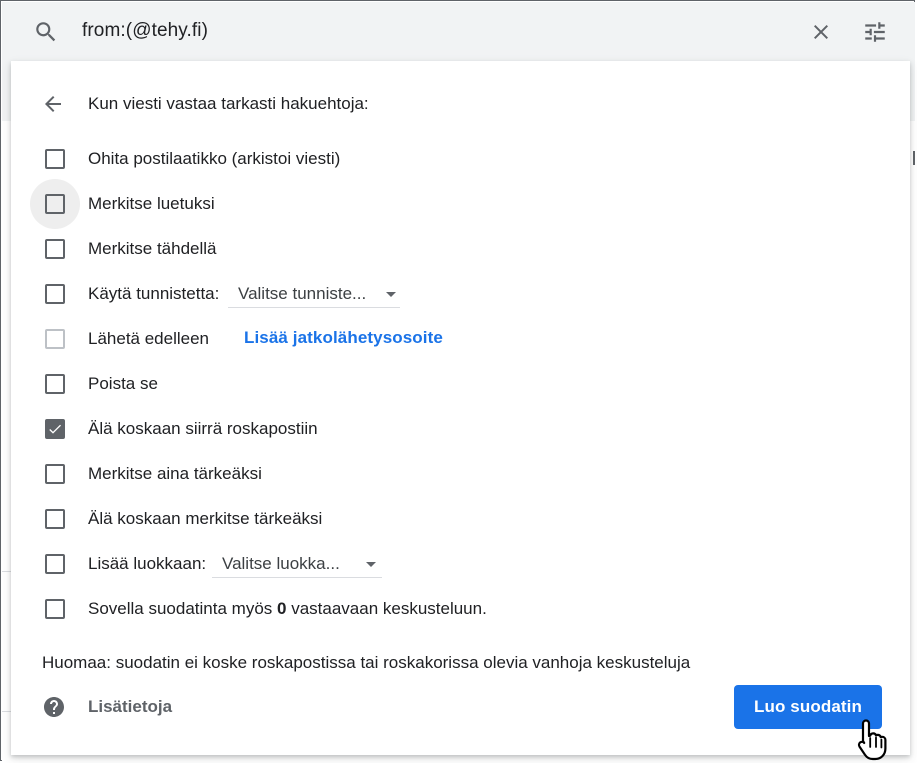 This screenshot has height=763, width=917. Describe the element at coordinates (228, 103) in the screenshot. I see `dialog-title: Kun viesti vastaa tarkasti hakuehtoja:` at that location.